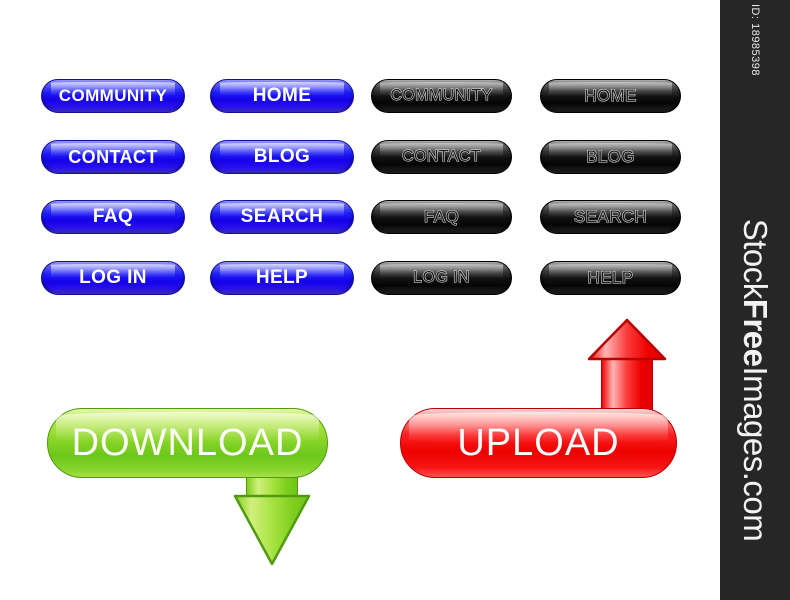 This screenshot has height=600, width=790. I want to click on watermark-brand-part2: Free, so click(755, 332).